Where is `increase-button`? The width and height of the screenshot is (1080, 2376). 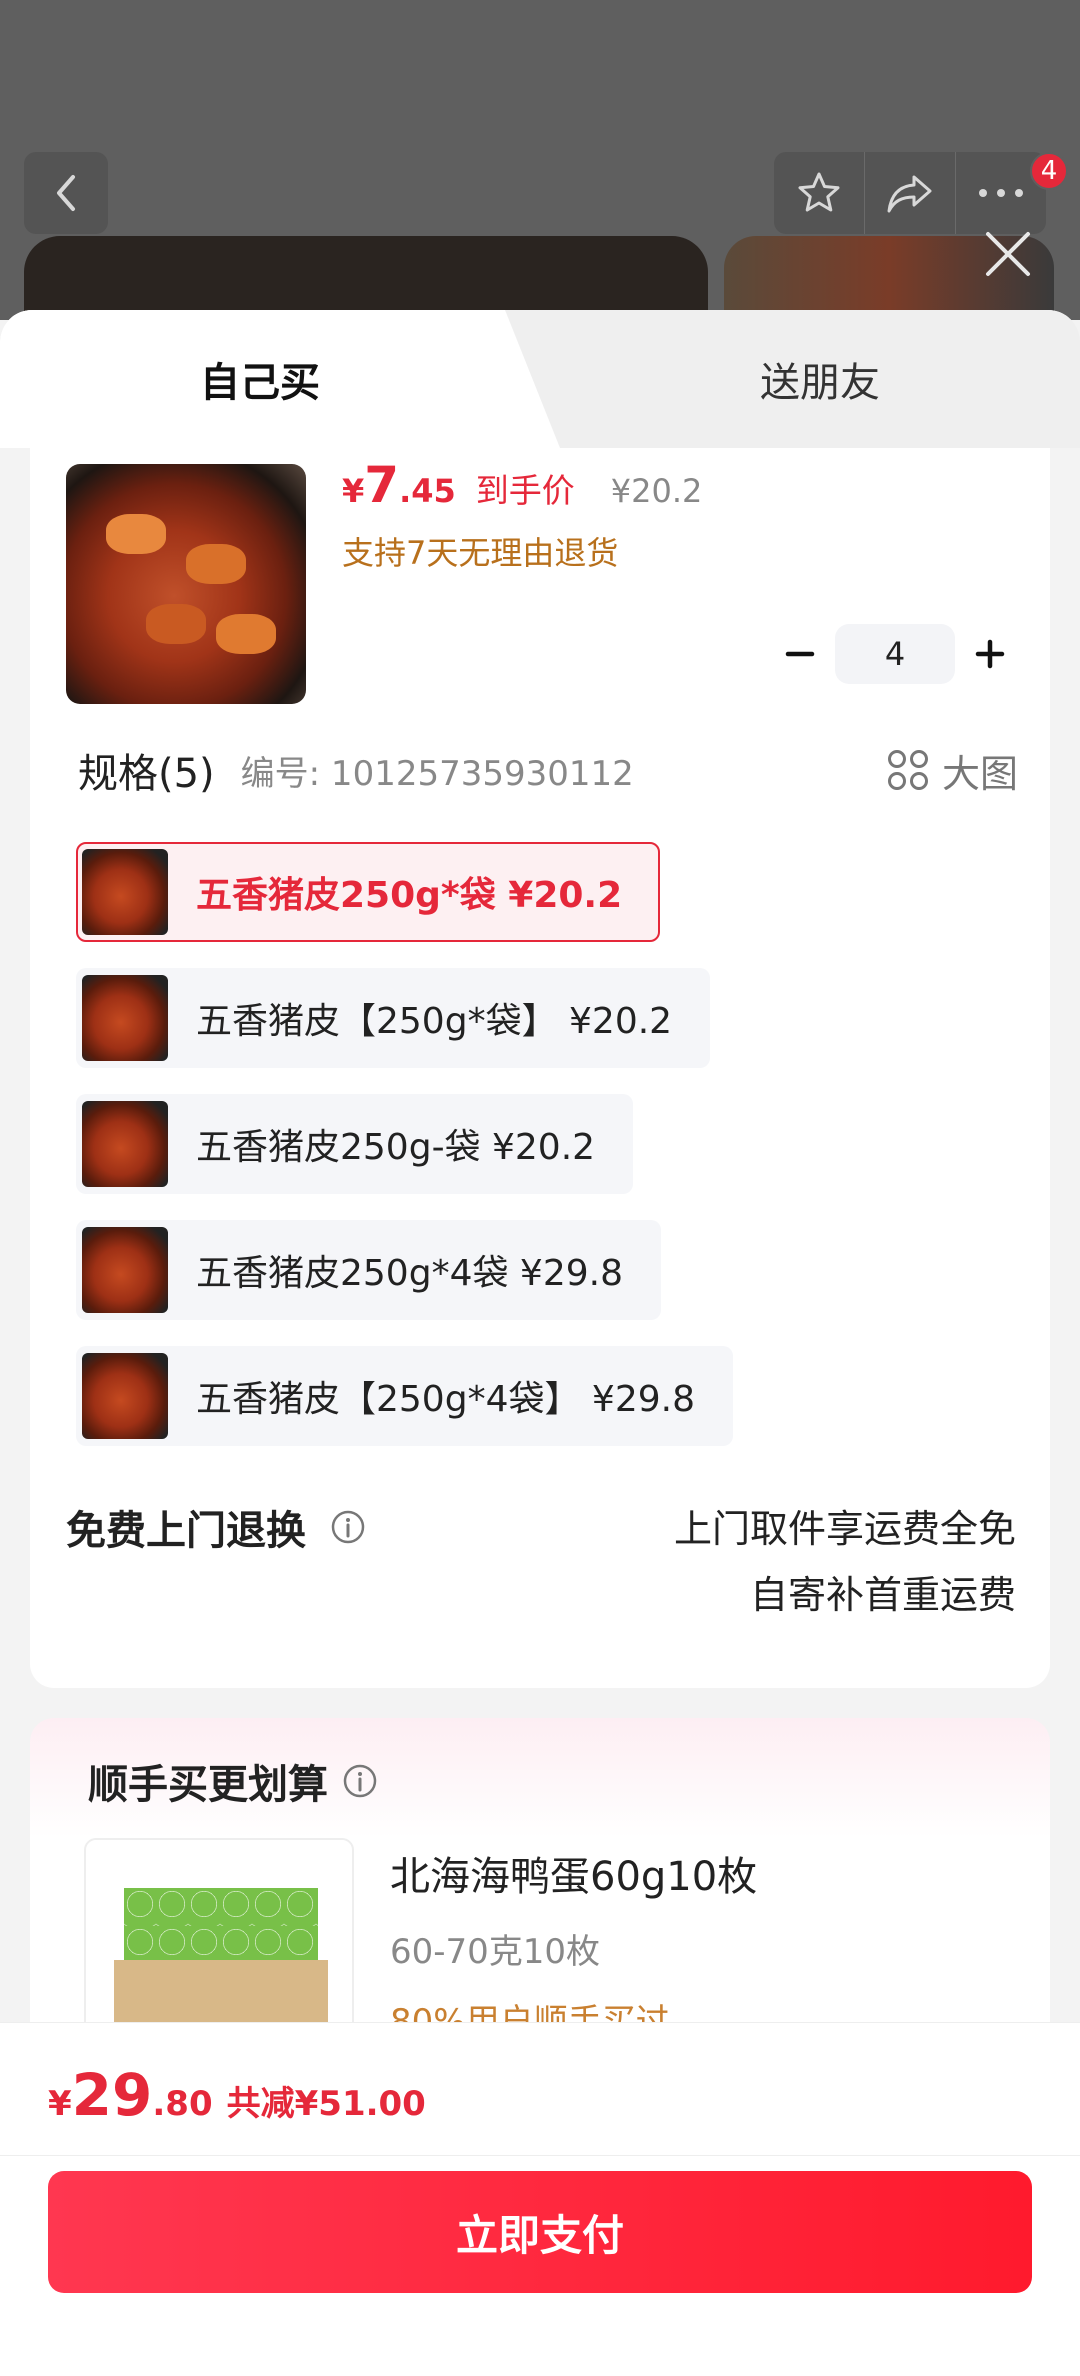 increase-button is located at coordinates (990, 654).